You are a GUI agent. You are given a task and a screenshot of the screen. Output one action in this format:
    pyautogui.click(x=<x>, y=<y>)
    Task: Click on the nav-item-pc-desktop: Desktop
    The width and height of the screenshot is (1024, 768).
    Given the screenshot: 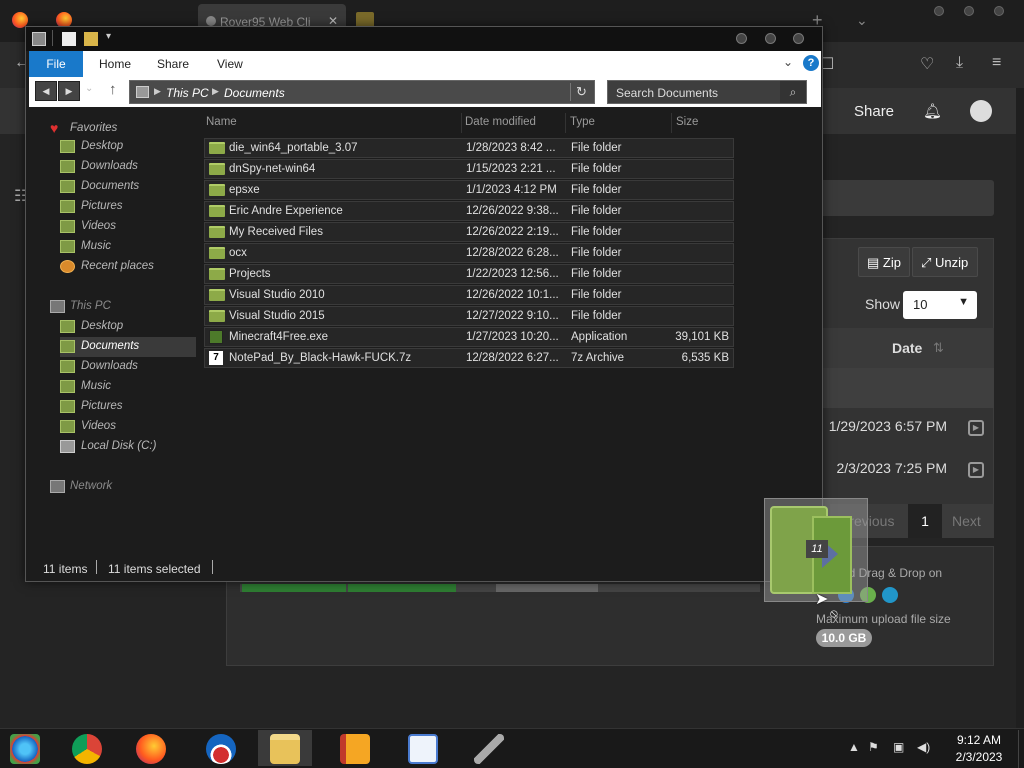 What is the action you would take?
    pyautogui.click(x=128, y=327)
    